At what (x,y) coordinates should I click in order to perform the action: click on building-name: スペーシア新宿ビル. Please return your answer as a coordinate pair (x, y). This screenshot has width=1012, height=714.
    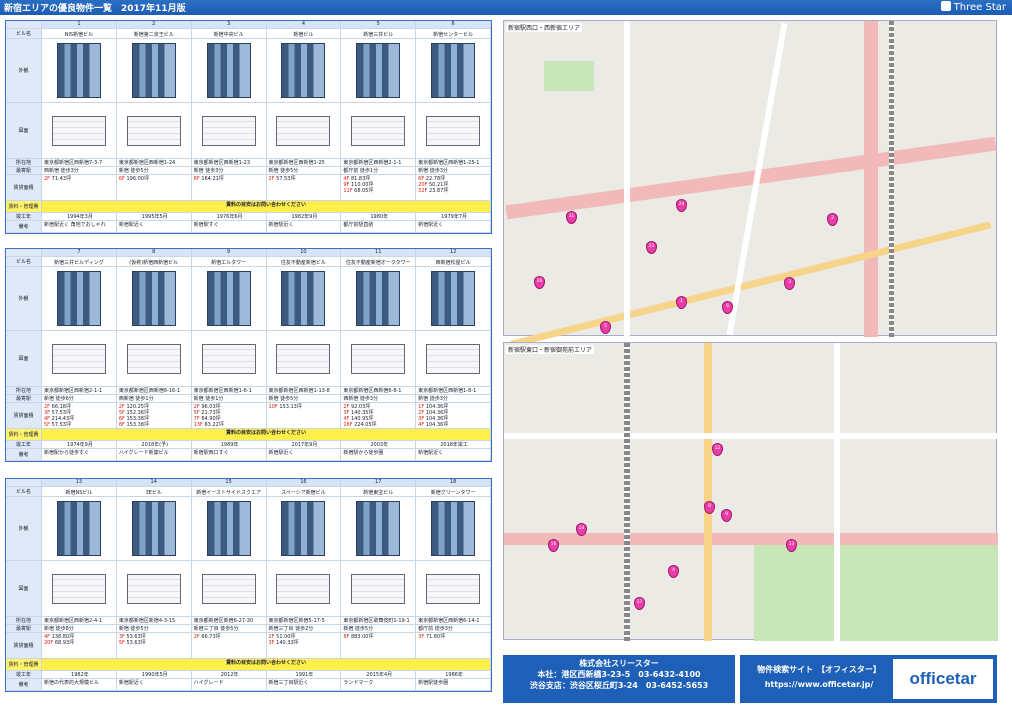
    Looking at the image, I should click on (304, 491).